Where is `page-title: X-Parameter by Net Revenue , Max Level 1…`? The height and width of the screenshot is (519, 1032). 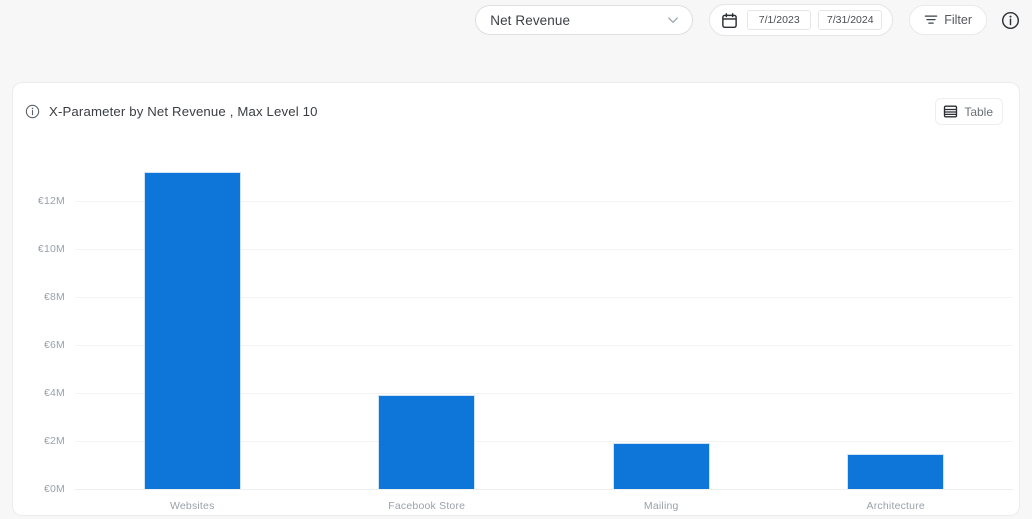 page-title: X-Parameter by Net Revenue , Max Level 1… is located at coordinates (183, 111).